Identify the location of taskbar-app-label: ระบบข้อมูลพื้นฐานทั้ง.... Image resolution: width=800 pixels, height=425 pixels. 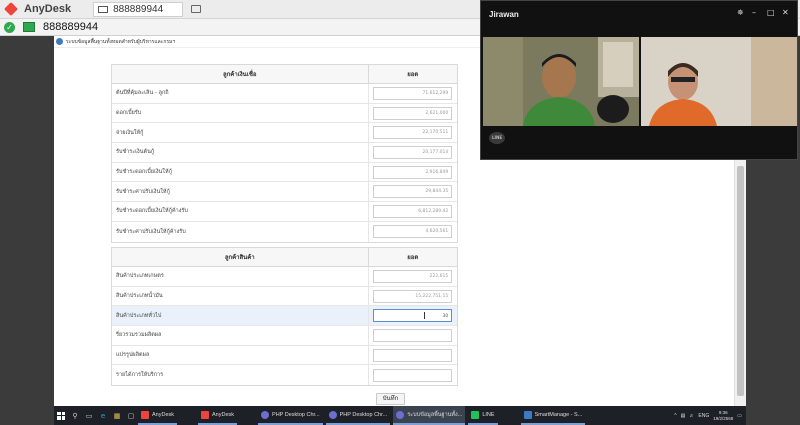
(435, 414).